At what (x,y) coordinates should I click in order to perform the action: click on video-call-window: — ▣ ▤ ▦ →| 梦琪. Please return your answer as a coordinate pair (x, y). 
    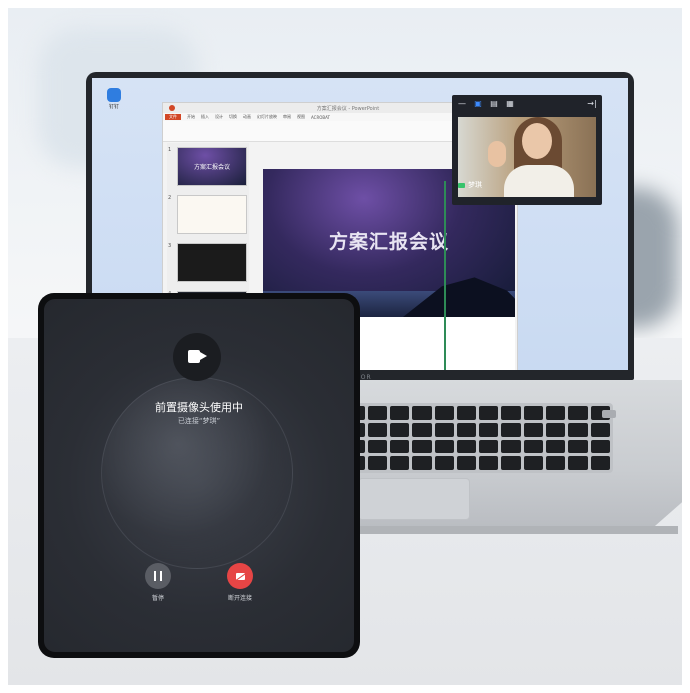
    Looking at the image, I should click on (527, 150).